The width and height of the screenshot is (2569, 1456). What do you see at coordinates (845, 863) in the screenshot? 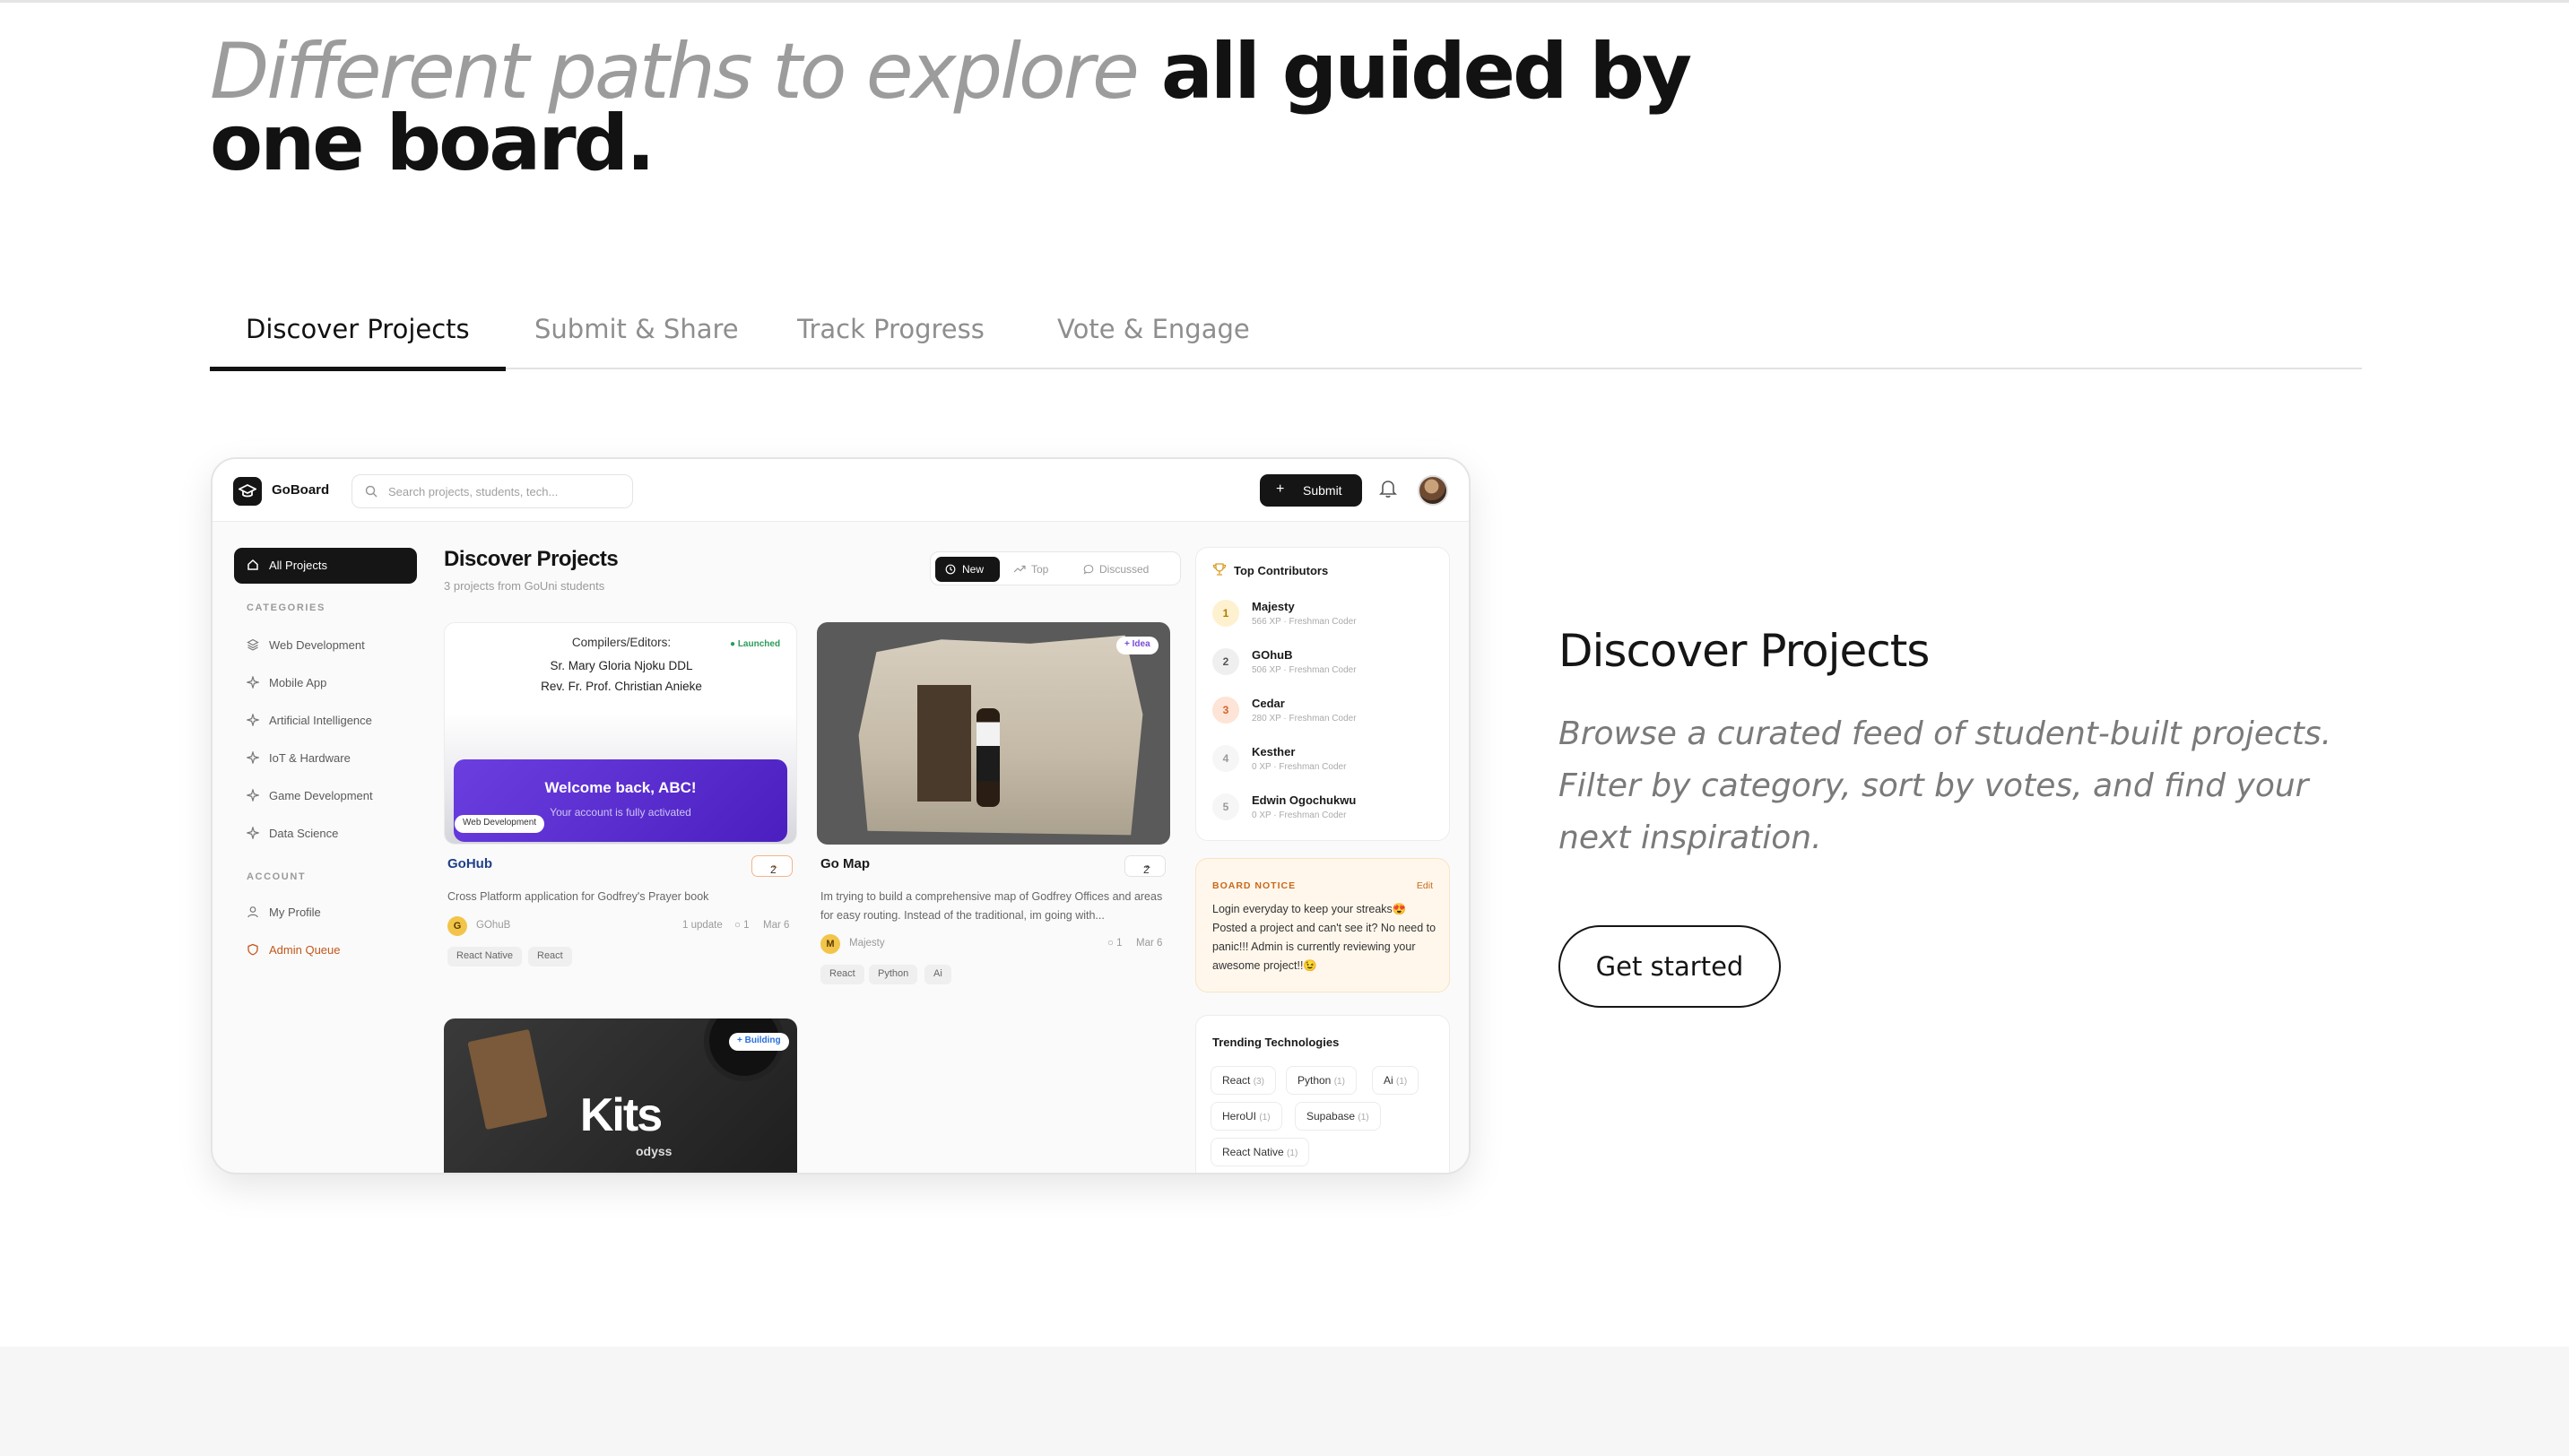
I see `project-title-go-map: Go Map` at bounding box center [845, 863].